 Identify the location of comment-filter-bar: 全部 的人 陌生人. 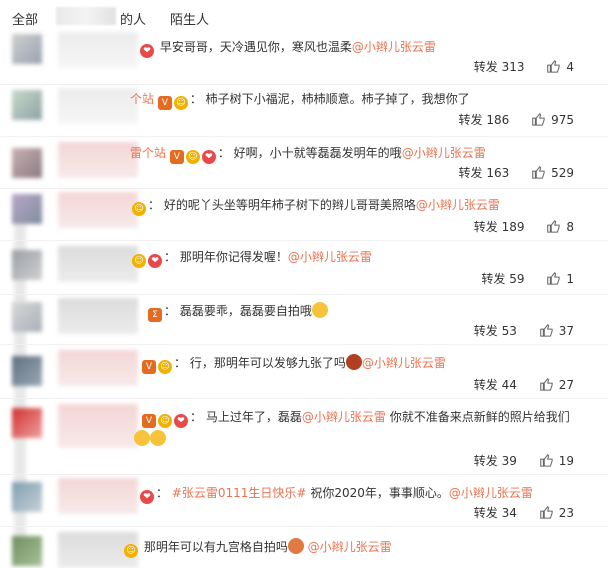
(304, 16).